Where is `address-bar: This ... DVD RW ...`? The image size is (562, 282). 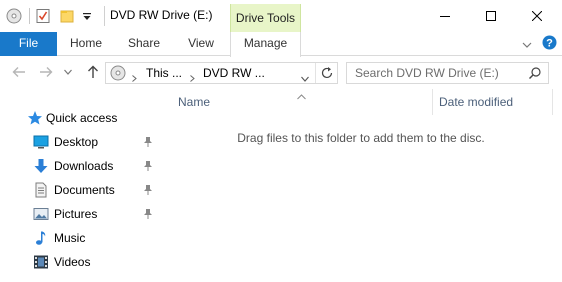
address-bar: This ... DVD RW ... is located at coordinates (221, 73).